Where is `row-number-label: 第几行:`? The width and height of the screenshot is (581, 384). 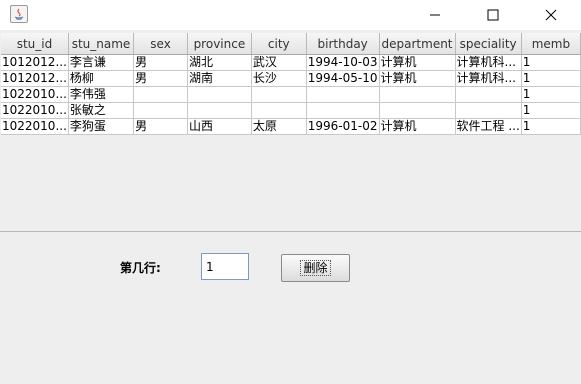 row-number-label: 第几行: is located at coordinates (140, 268).